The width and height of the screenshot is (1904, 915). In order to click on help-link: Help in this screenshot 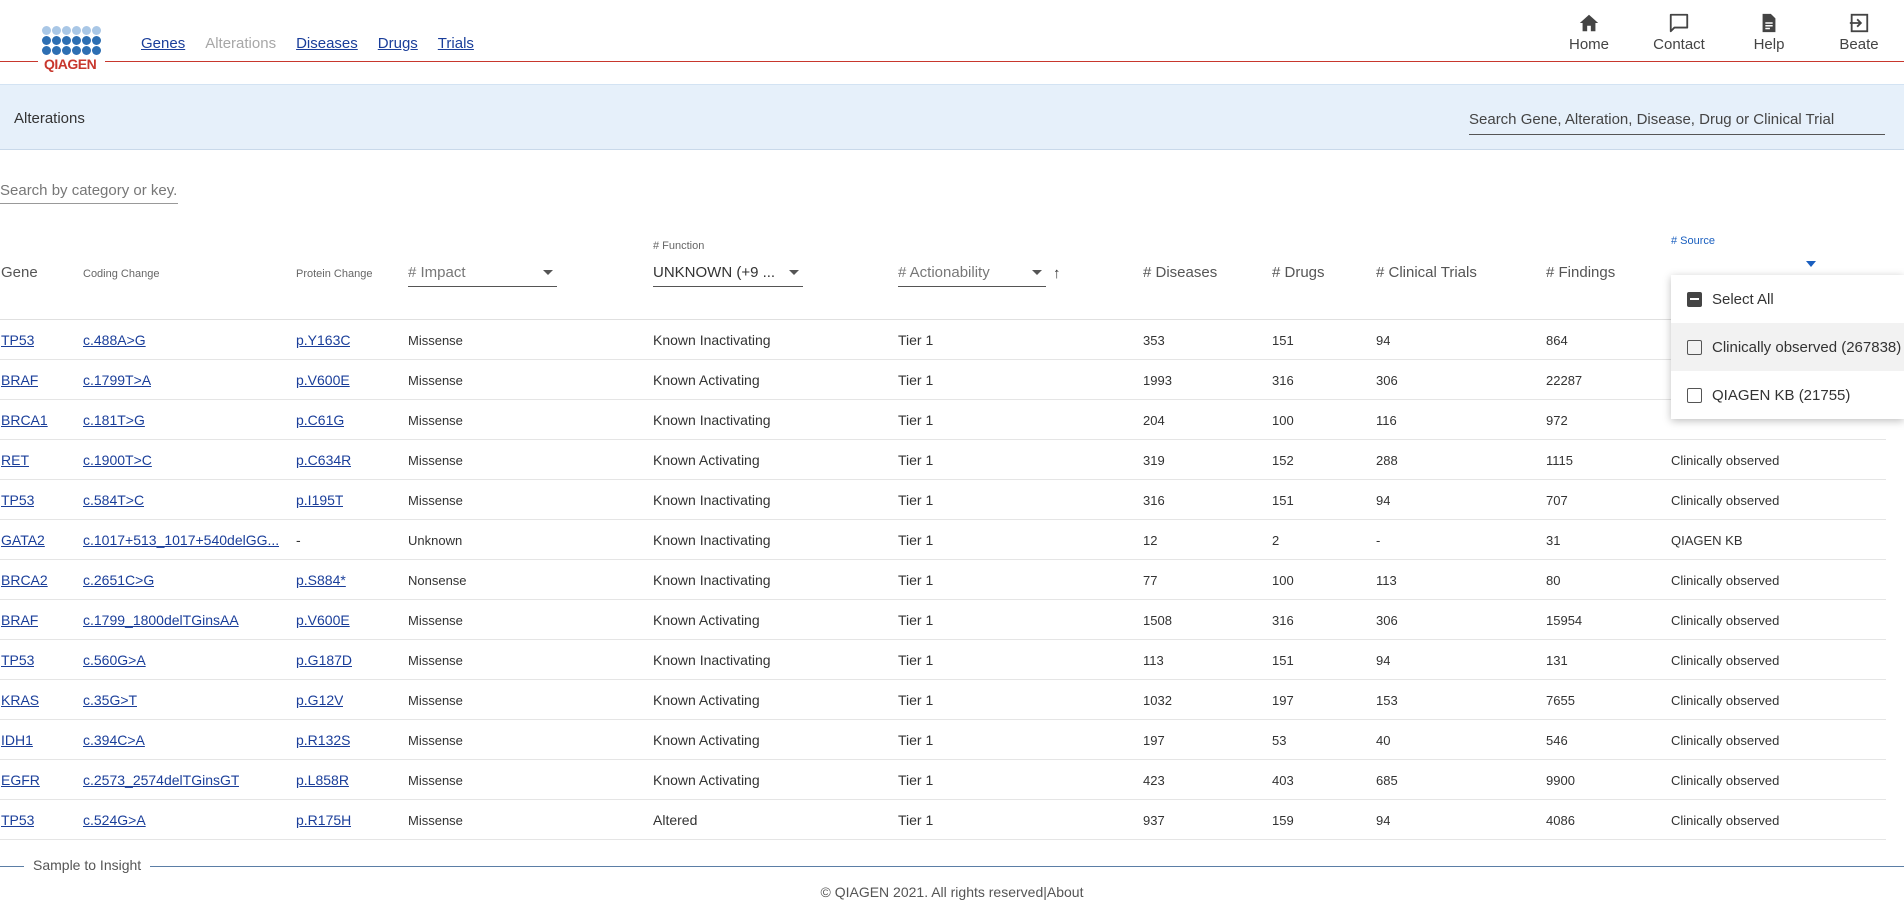, I will do `click(1769, 32)`.